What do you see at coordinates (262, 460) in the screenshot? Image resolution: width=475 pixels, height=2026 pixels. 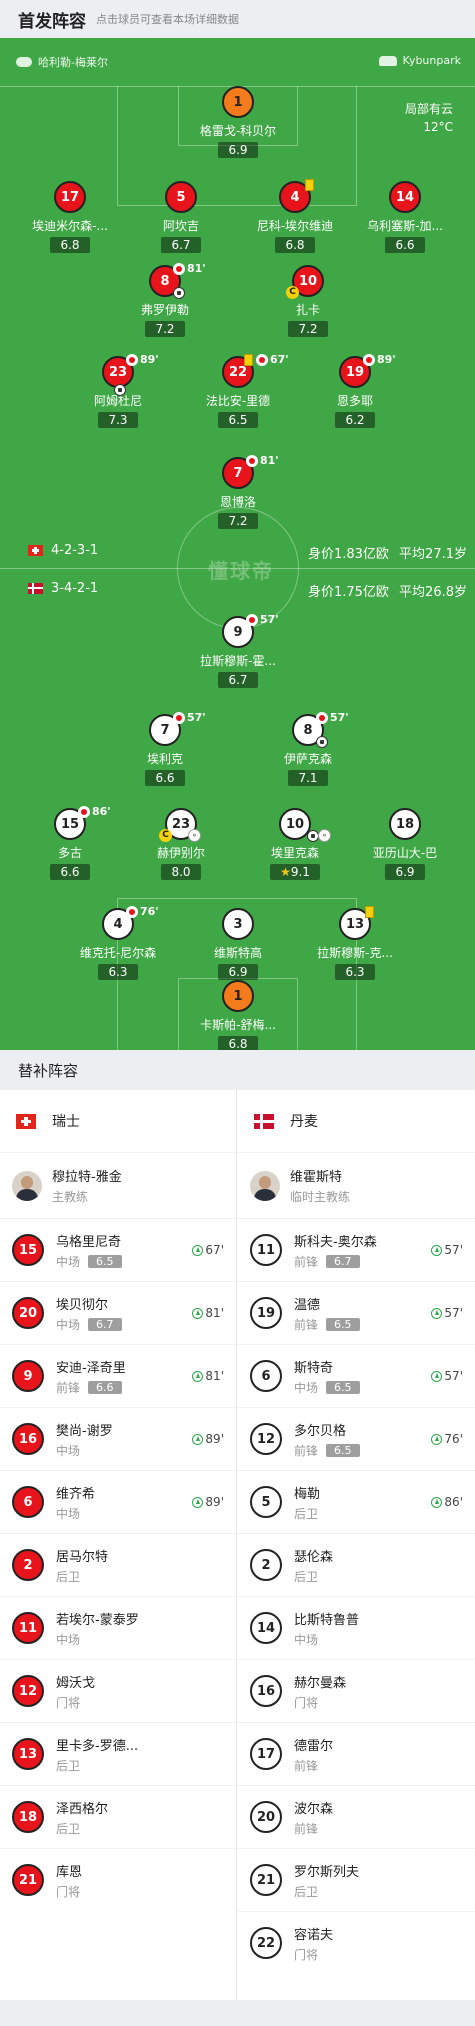 I see `sub-off-marker: 81'` at bounding box center [262, 460].